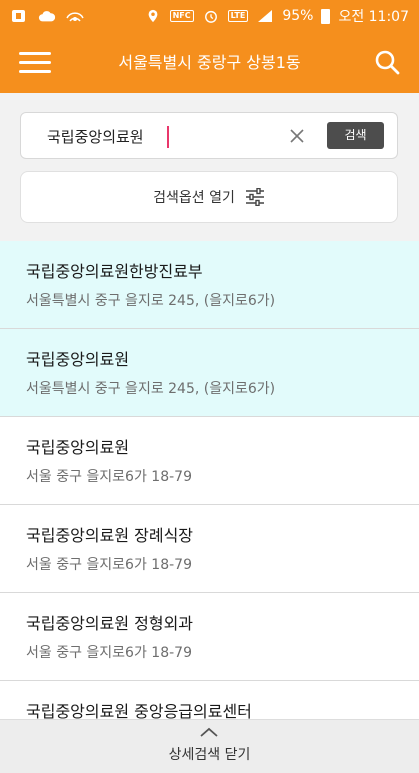 The width and height of the screenshot is (419, 773). I want to click on alarm-icon, so click(210, 16).